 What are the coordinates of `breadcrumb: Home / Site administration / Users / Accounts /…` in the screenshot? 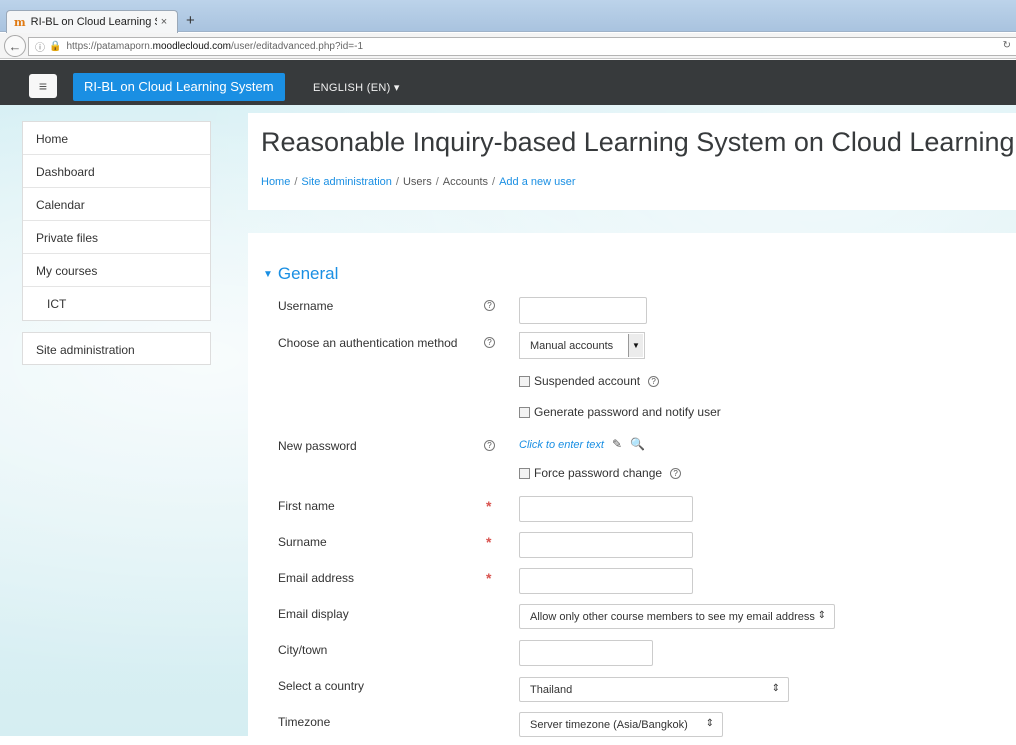 It's located at (418, 182).